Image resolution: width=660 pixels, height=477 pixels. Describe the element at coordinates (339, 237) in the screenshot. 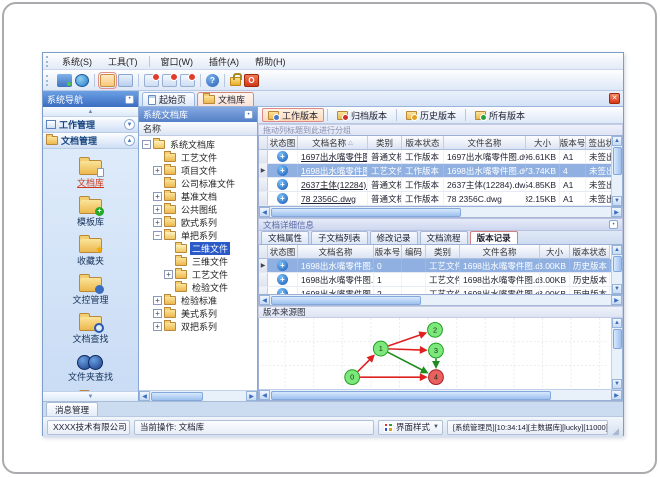

I see `tab-子文档列表: 子文档列表` at that location.